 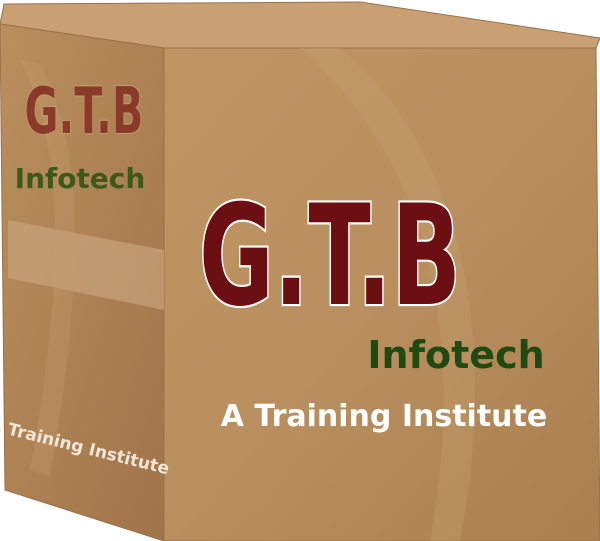 What do you see at coordinates (80, 178) in the screenshot?
I see `side-brand-name: Infotech` at bounding box center [80, 178].